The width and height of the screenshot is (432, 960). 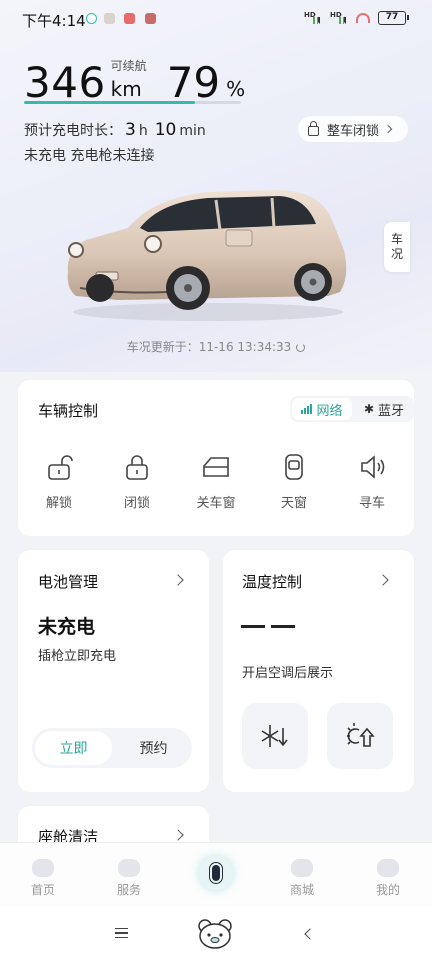 What do you see at coordinates (307, 409) in the screenshot?
I see `network-signal-icon` at bounding box center [307, 409].